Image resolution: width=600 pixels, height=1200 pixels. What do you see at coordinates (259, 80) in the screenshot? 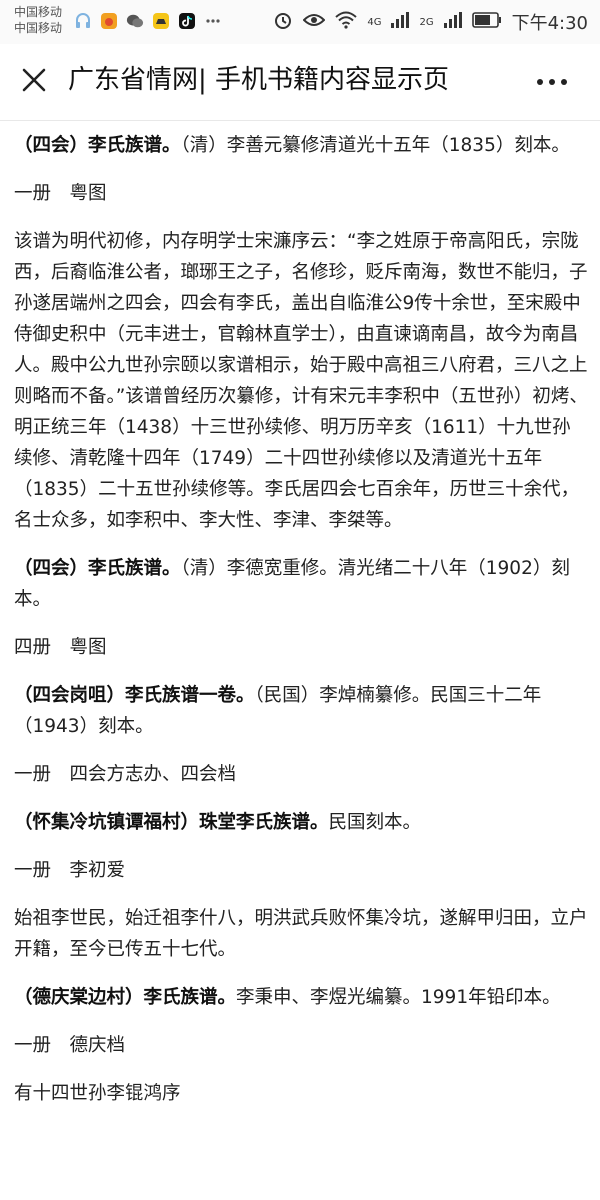
I see `page-title: 广东省情网| 手机书籍内容显示页` at bounding box center [259, 80].